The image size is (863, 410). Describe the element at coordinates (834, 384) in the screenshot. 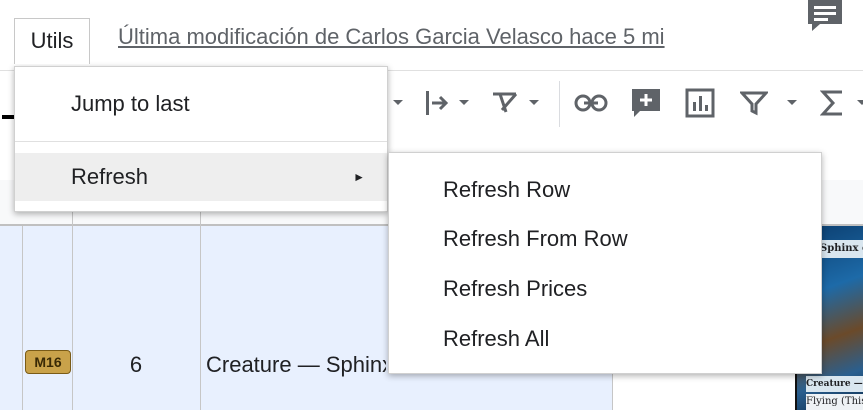

I see `card-typeline: Creature — Sp` at that location.